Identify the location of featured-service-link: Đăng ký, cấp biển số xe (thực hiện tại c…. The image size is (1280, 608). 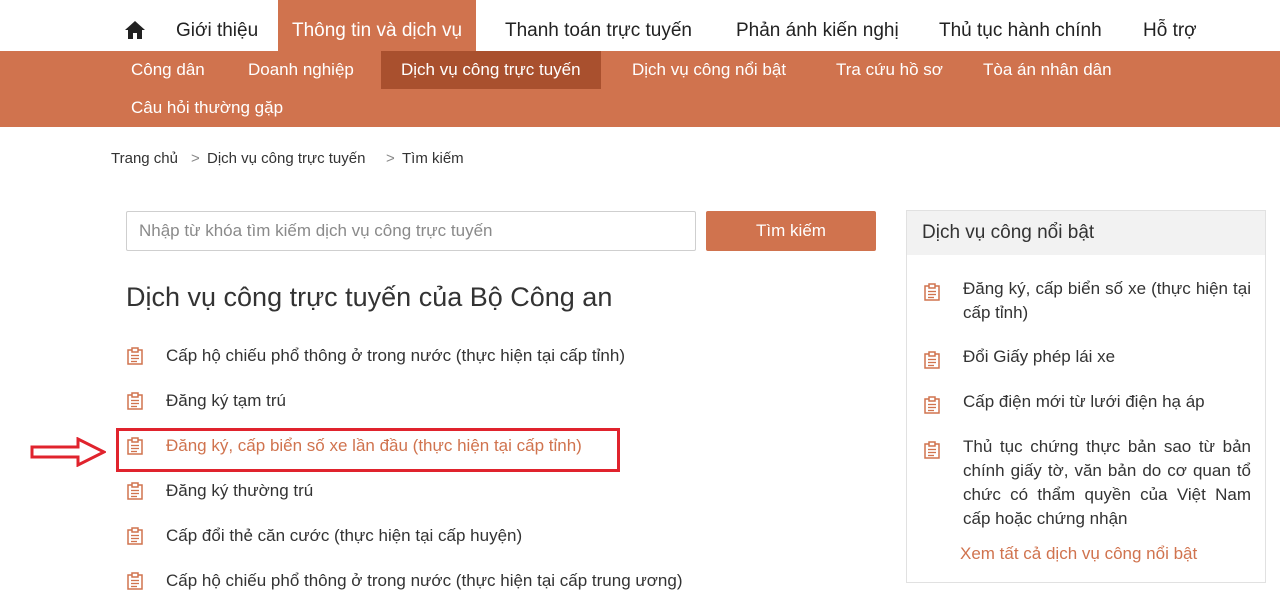
(1107, 301).